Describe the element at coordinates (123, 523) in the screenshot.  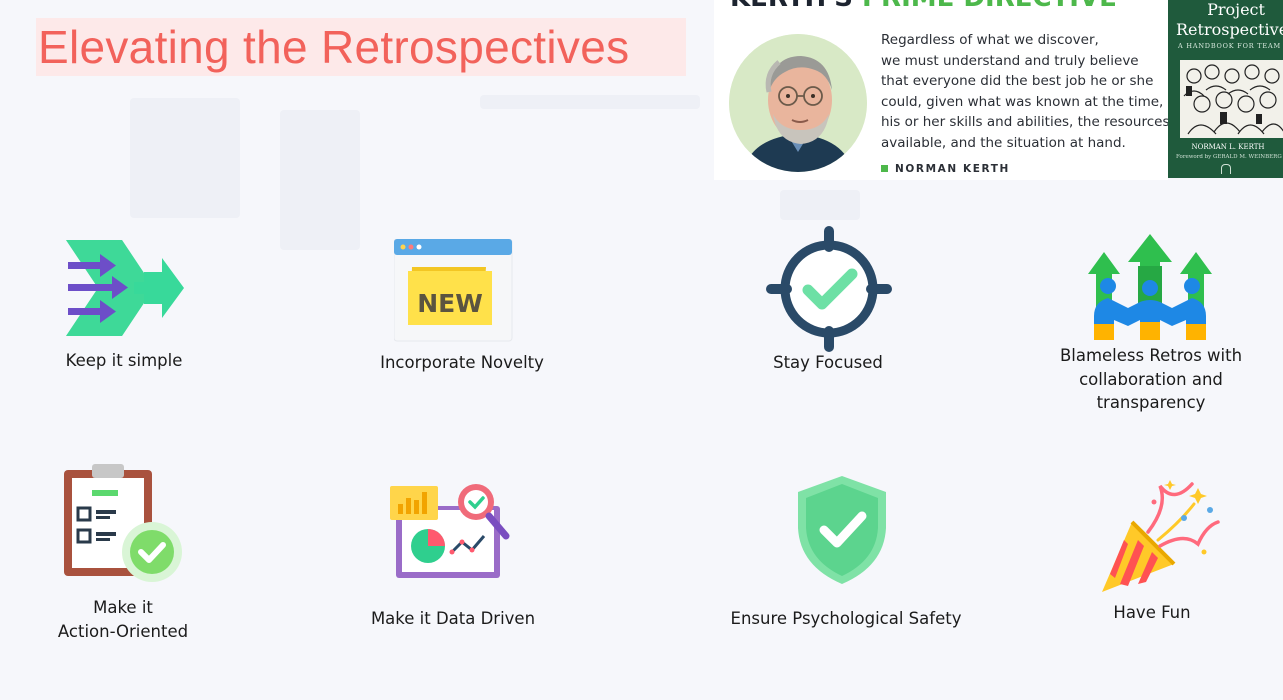
I see `checklist-icon` at that location.